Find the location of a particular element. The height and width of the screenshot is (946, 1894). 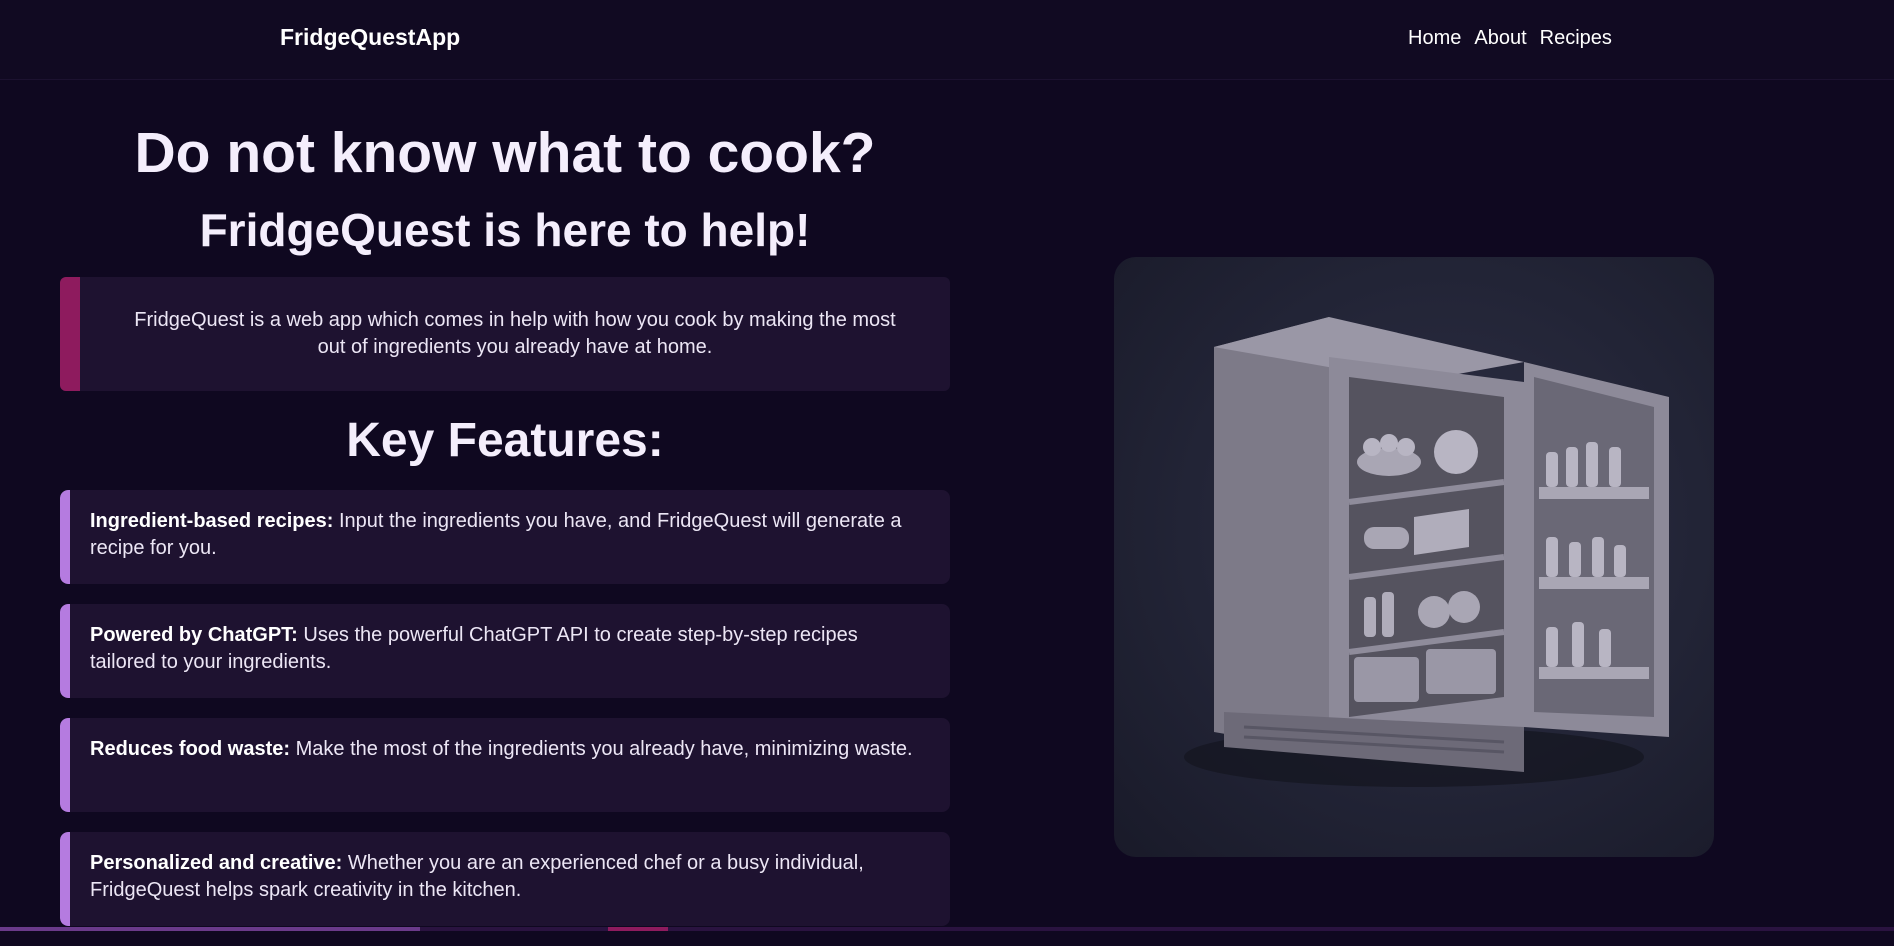

intro-accent-bar is located at coordinates (70, 334).